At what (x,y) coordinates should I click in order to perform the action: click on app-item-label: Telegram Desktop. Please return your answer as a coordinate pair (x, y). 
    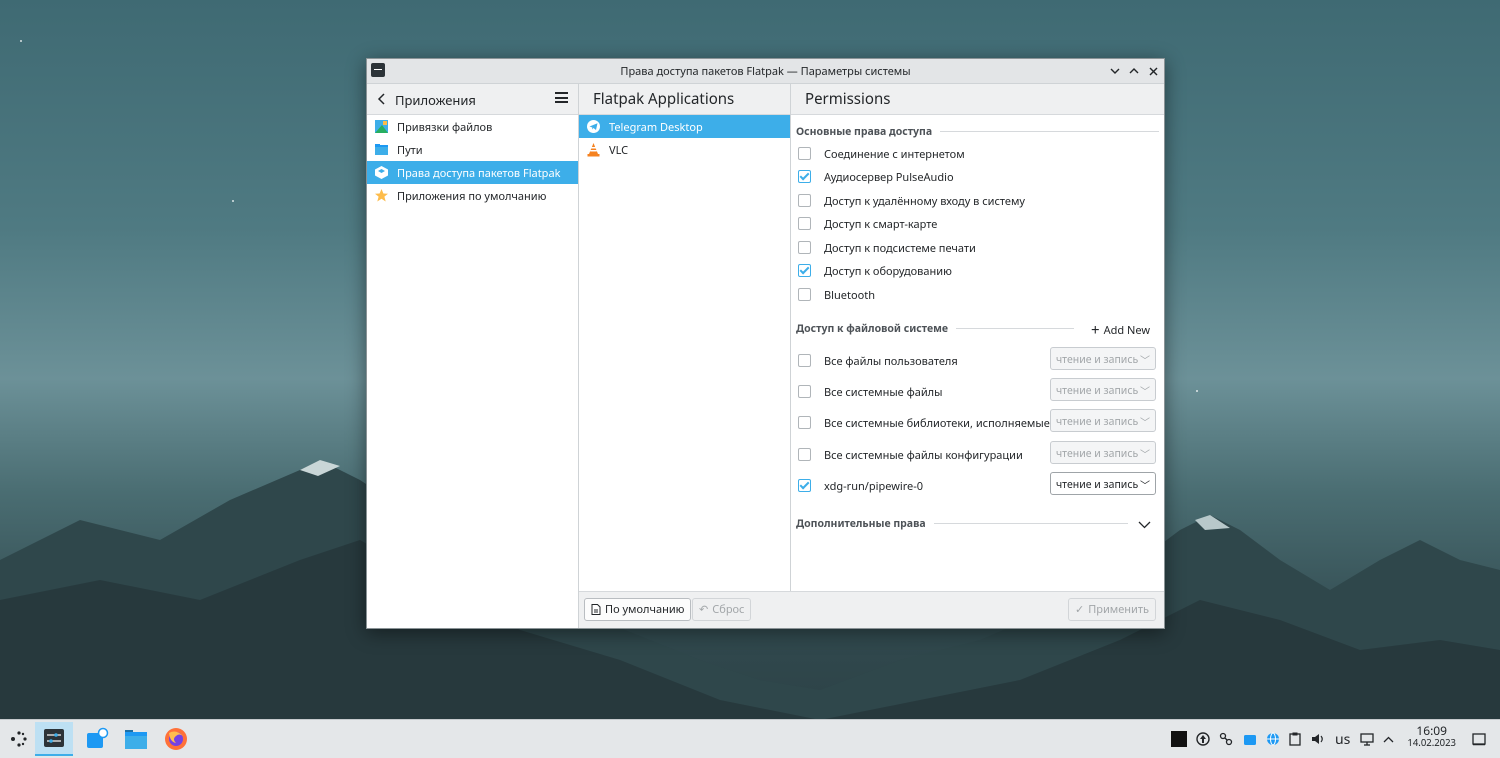
    Looking at the image, I should click on (656, 127).